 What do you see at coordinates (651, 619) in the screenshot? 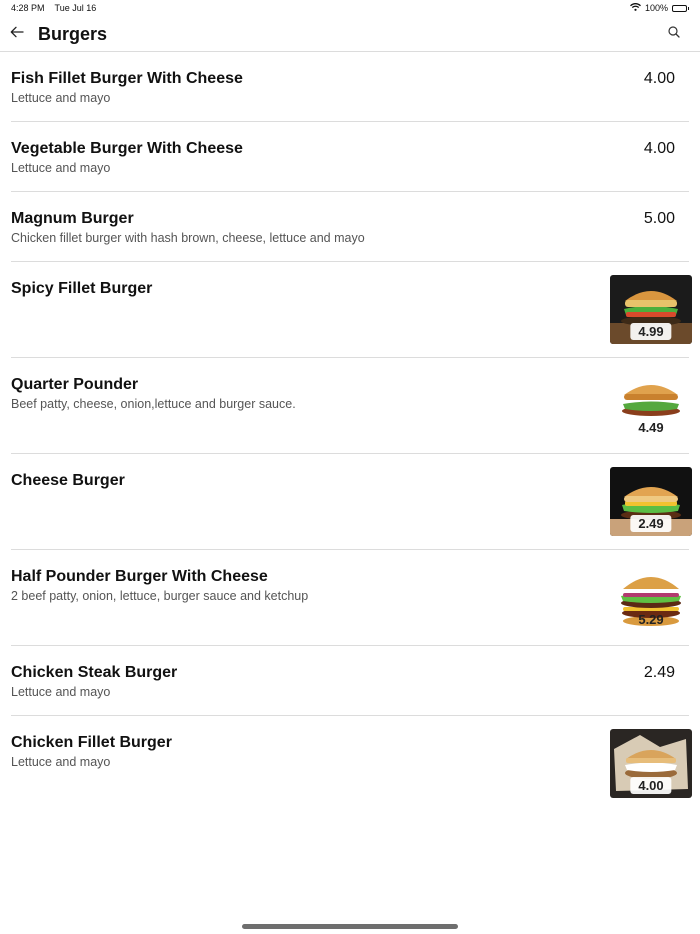
I see `item-price: 5.29` at bounding box center [651, 619].